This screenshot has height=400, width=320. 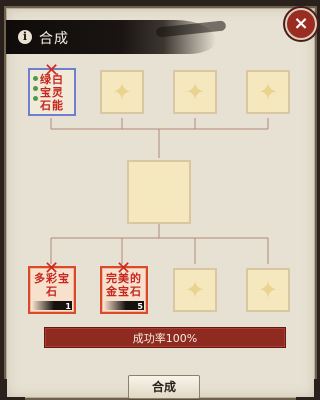 I want to click on success-rate-bar: 成功率100%, so click(x=165, y=337).